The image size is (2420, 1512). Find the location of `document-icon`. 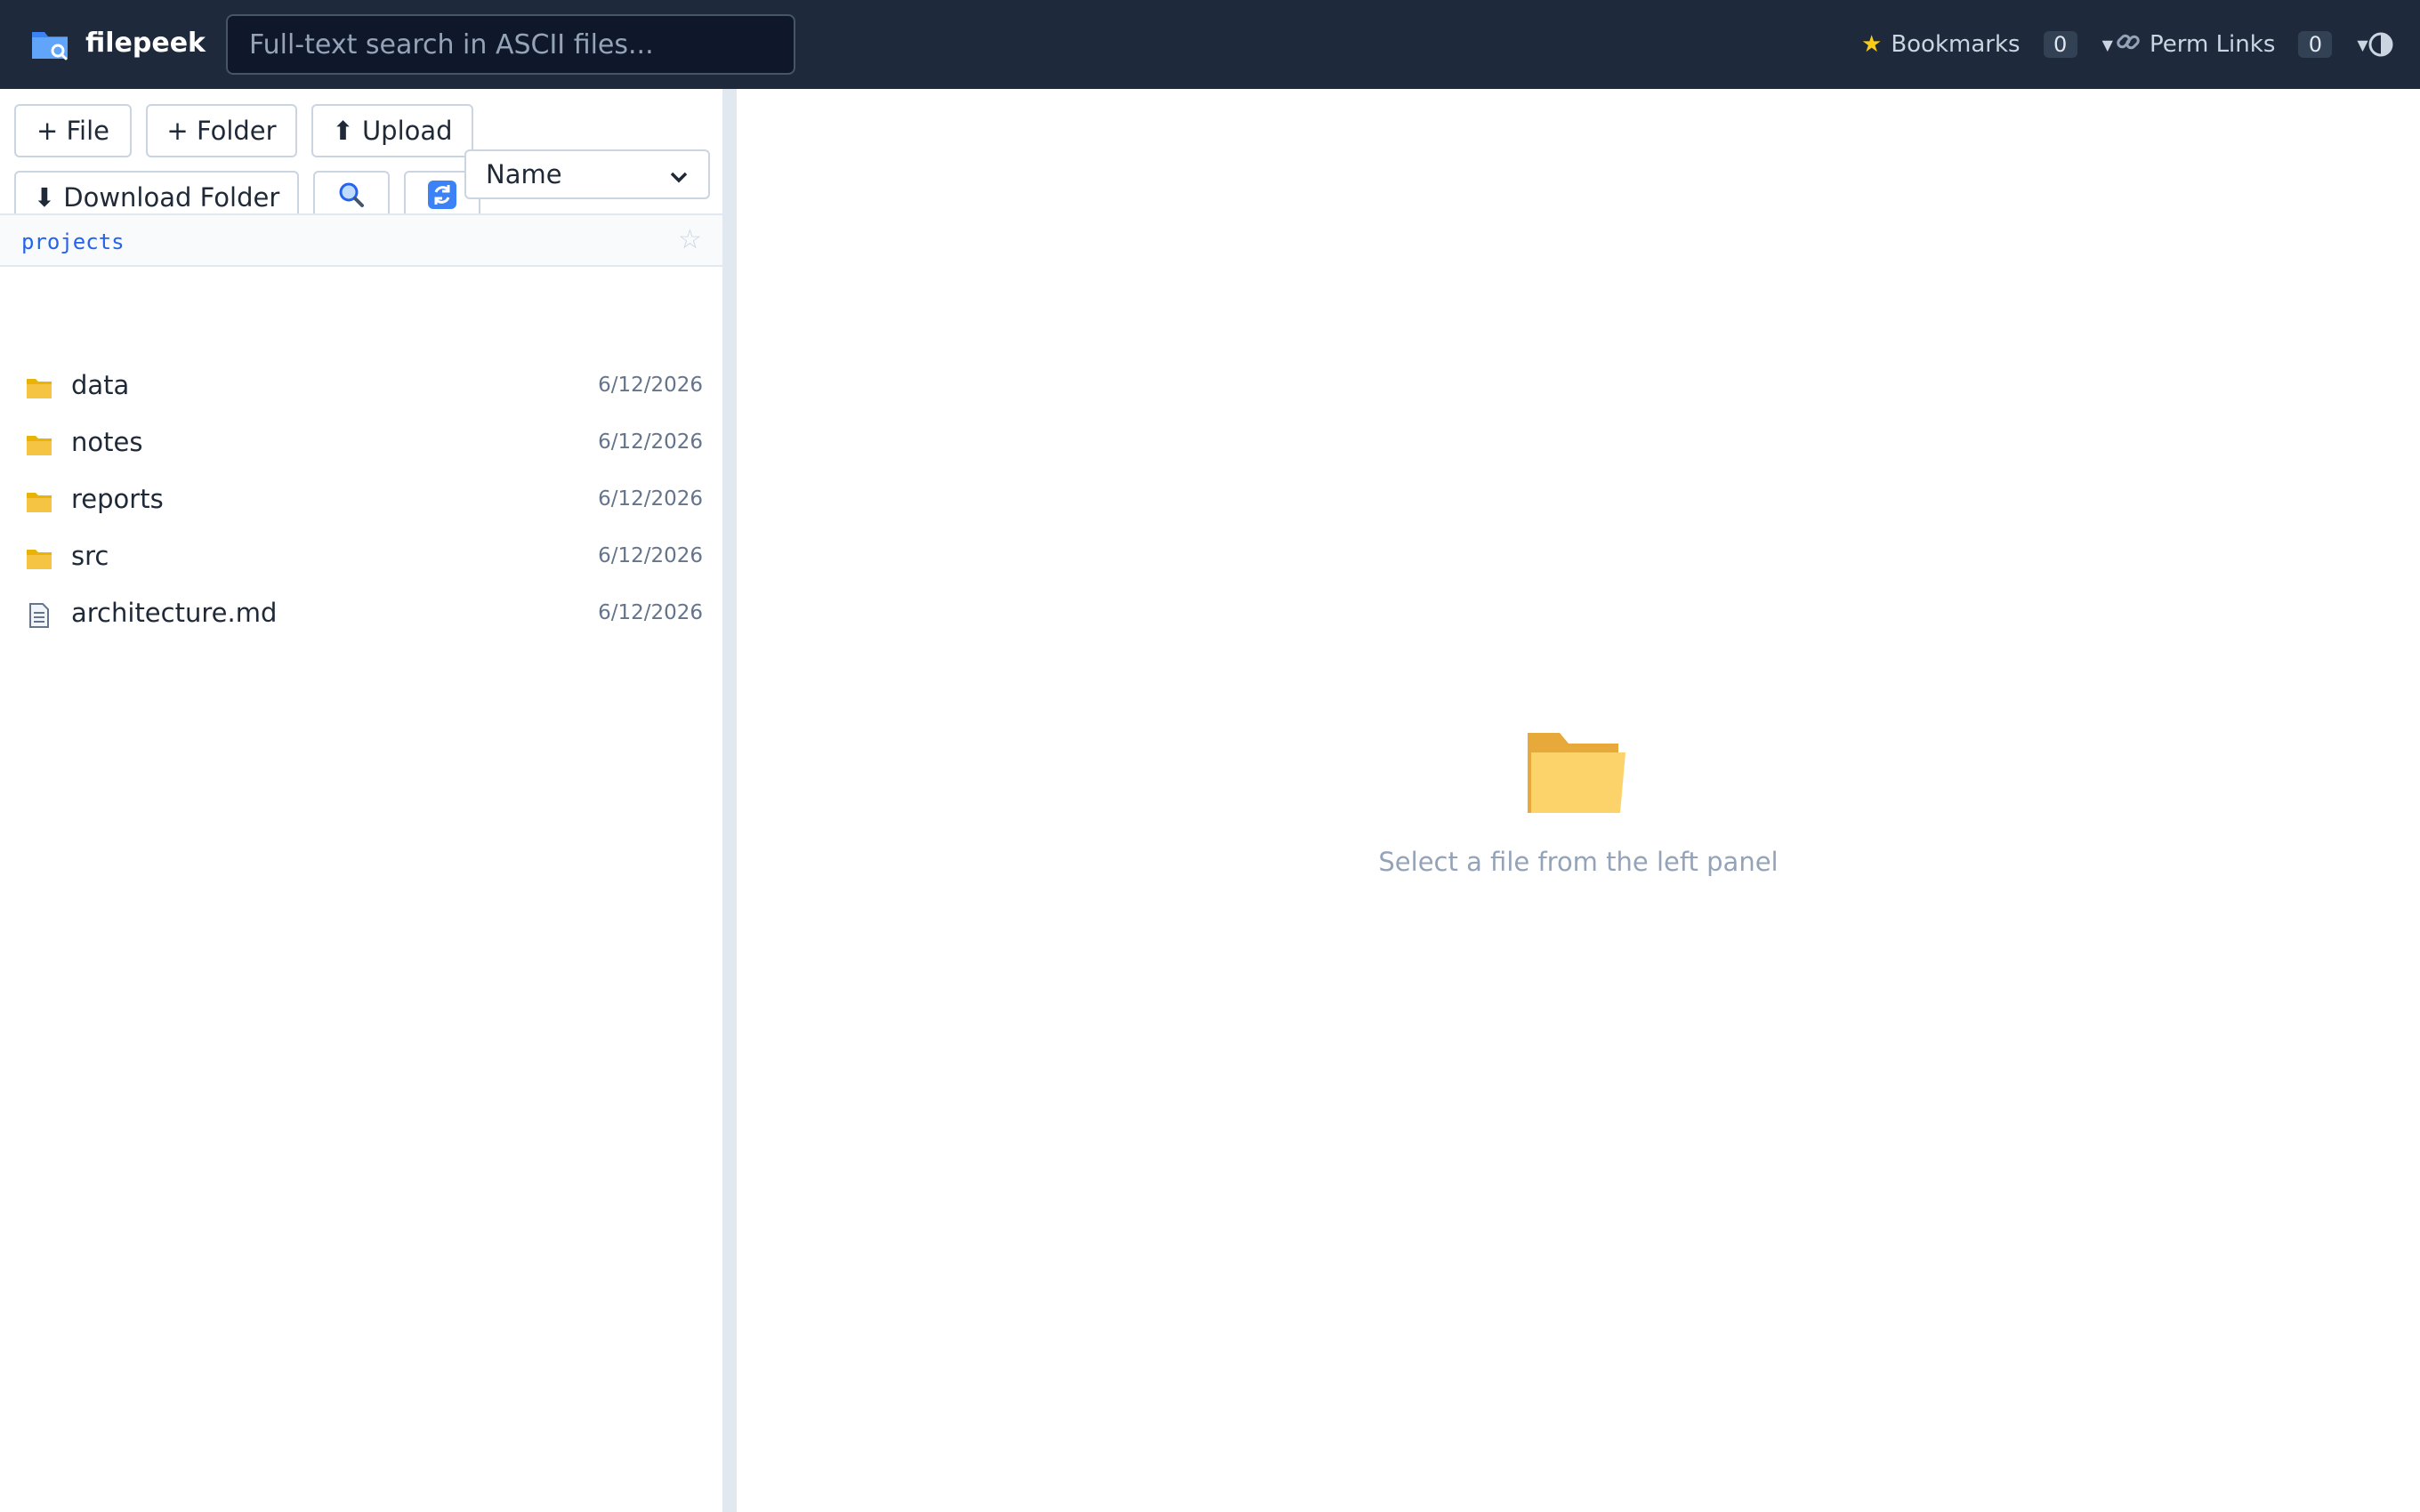

document-icon is located at coordinates (39, 615).